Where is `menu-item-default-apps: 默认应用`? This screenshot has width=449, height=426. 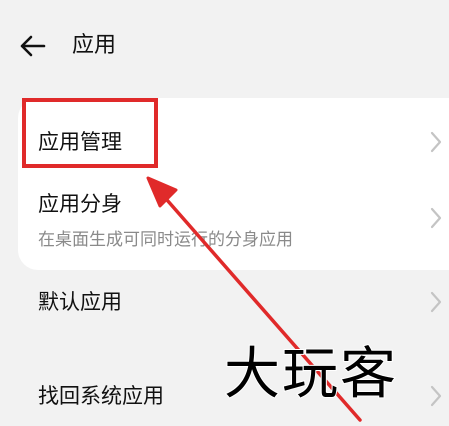 menu-item-default-apps: 默认应用 is located at coordinates (243, 304).